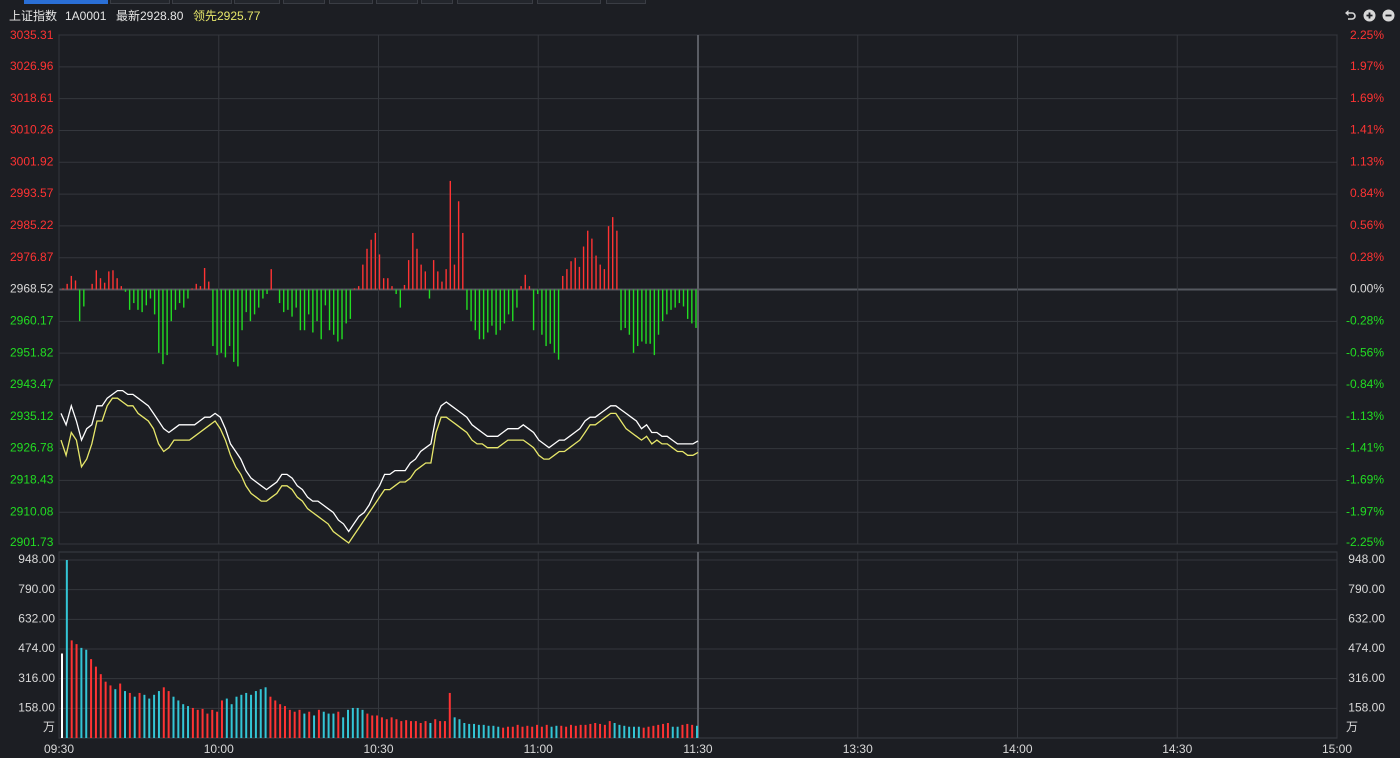 The width and height of the screenshot is (1400, 758). What do you see at coordinates (1365, 352) in the screenshot?
I see `percent-tick-label: -0.56%` at bounding box center [1365, 352].